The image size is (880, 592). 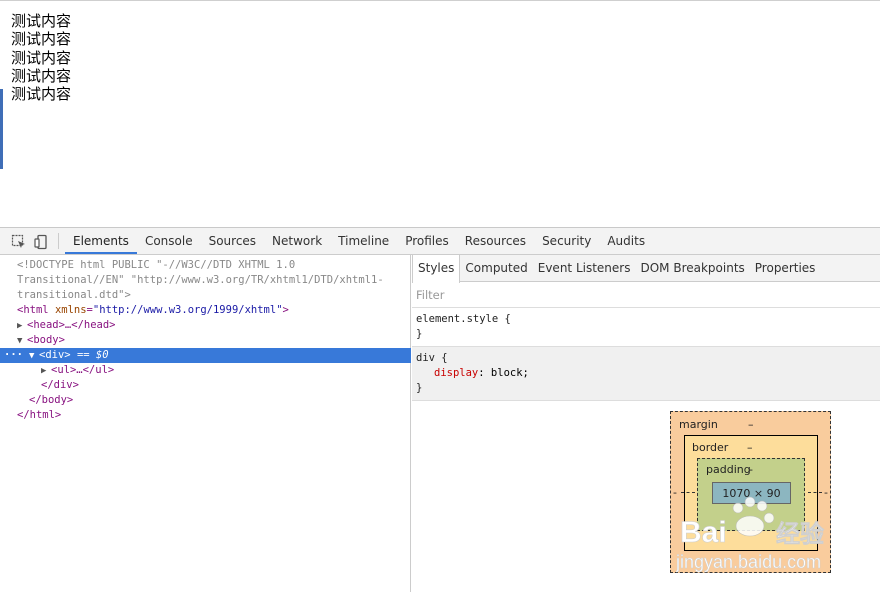 I want to click on attribute-name: xmlns, so click(x=70, y=310).